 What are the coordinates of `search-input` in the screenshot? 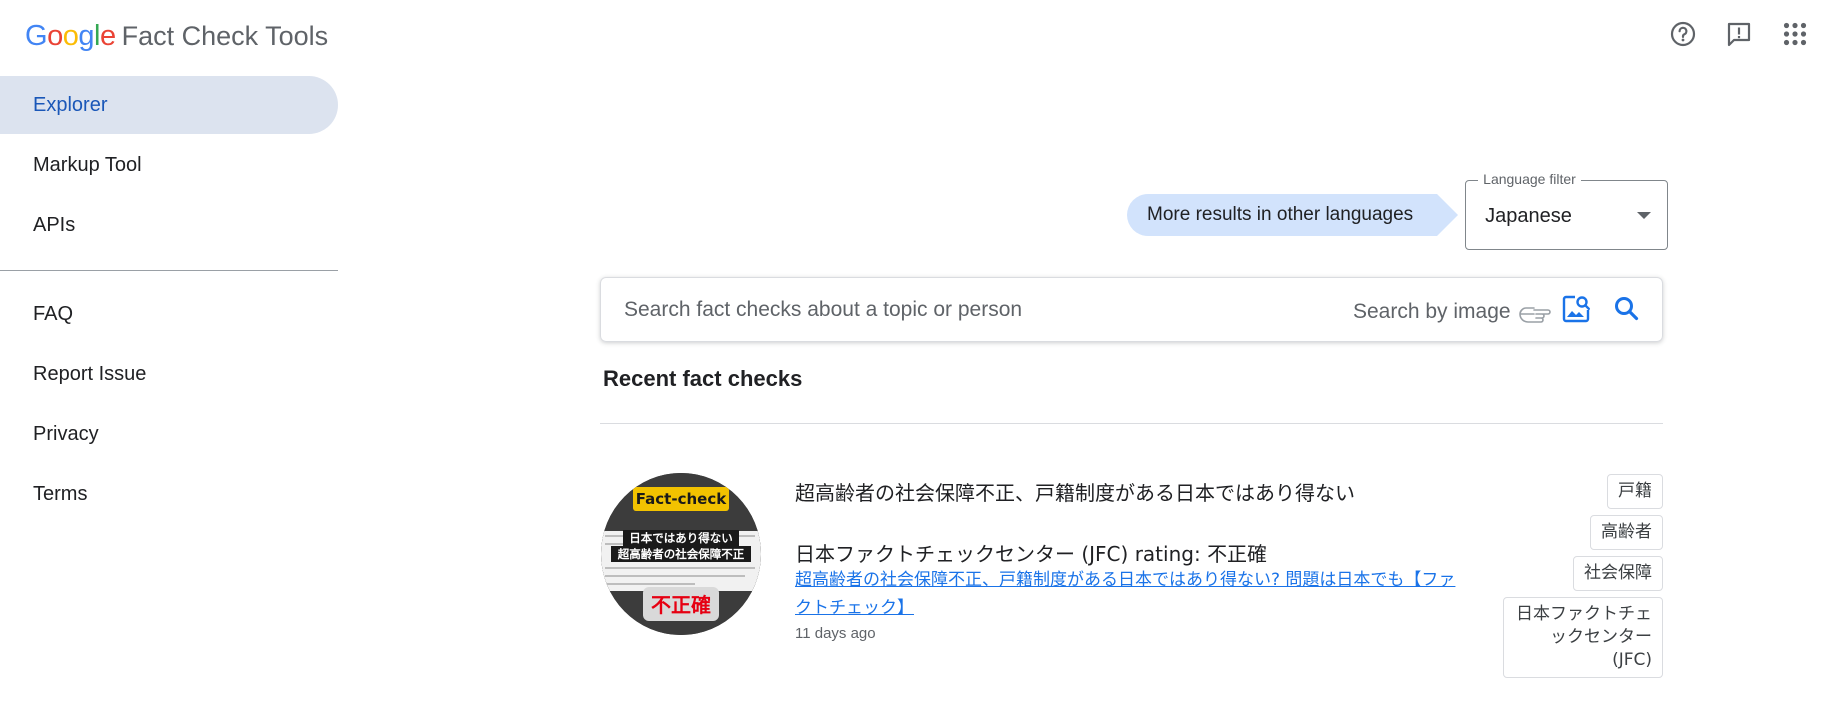 It's located at (949, 310).